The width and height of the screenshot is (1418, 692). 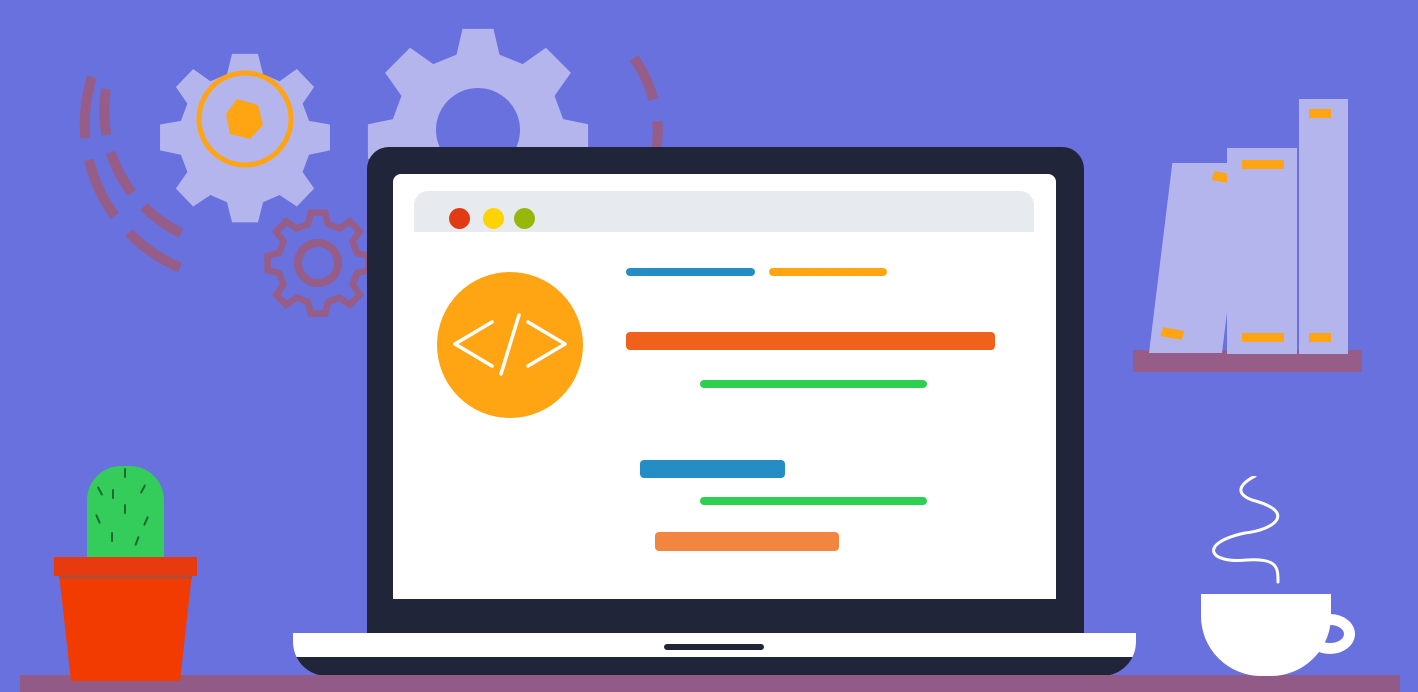 I want to click on maximize-window-dot, so click(x=524, y=218).